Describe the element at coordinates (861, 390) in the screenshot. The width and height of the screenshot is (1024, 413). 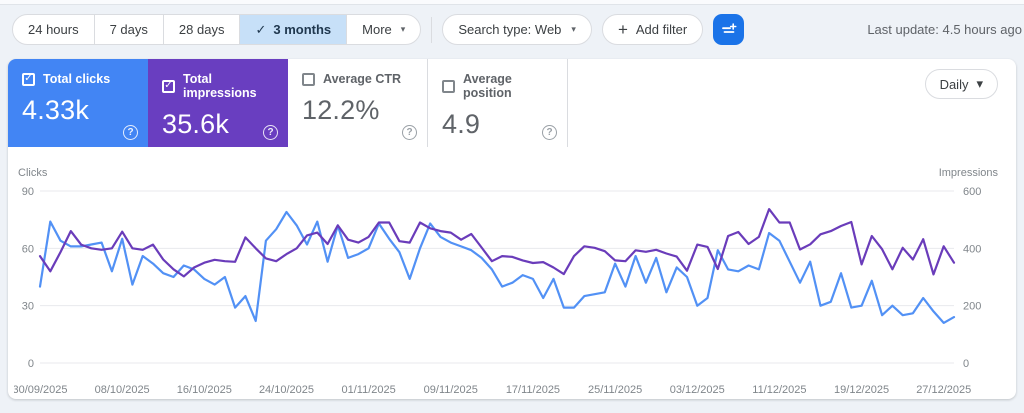
I see `svg-text: 19/12/2025` at that location.